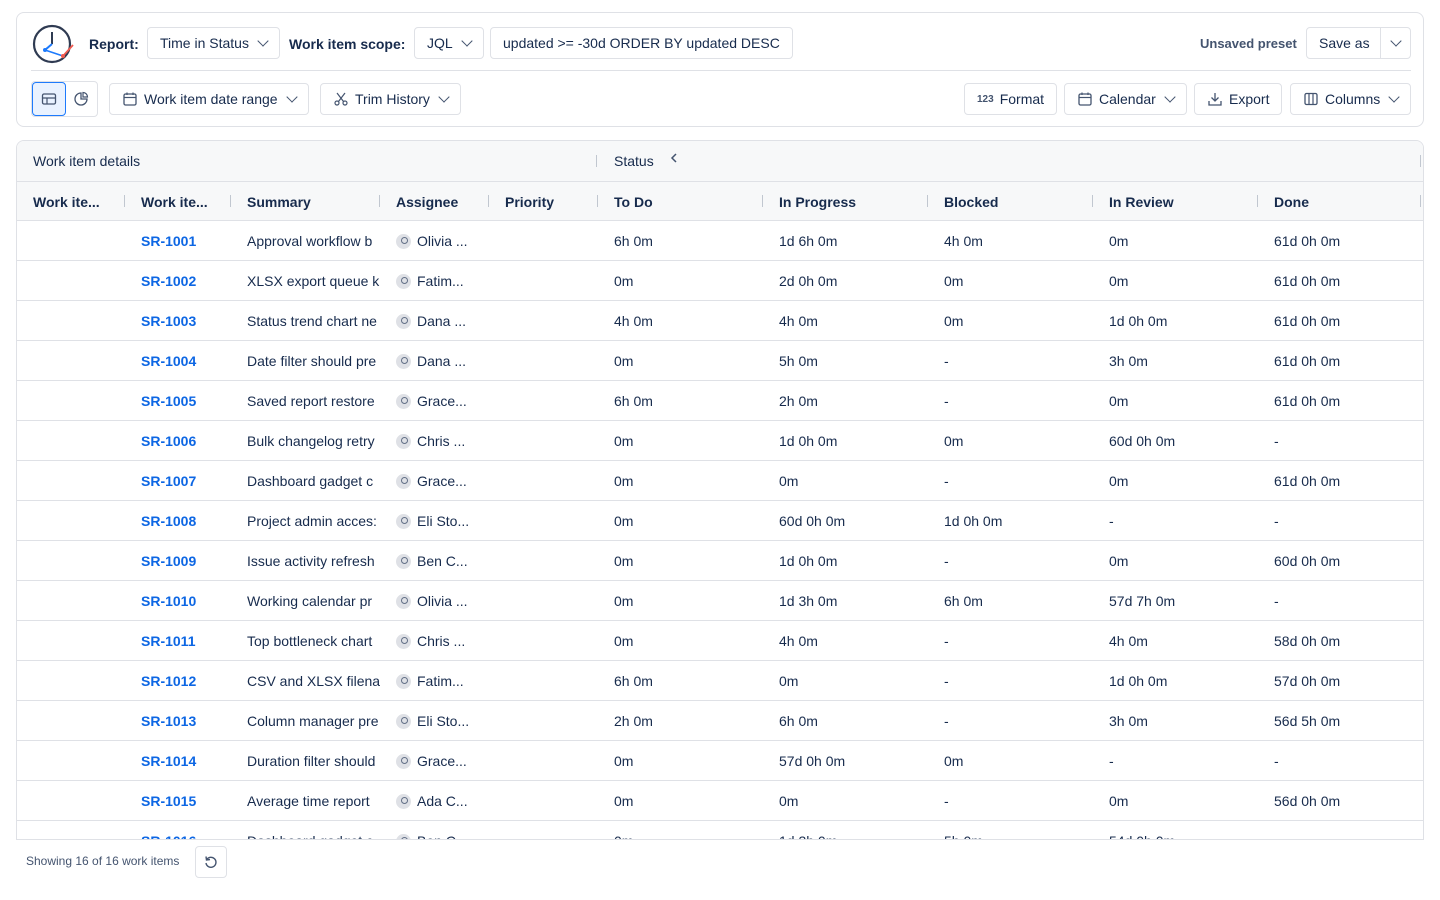 The image size is (1440, 900). I want to click on cell-key: SR-1011, so click(191, 641).